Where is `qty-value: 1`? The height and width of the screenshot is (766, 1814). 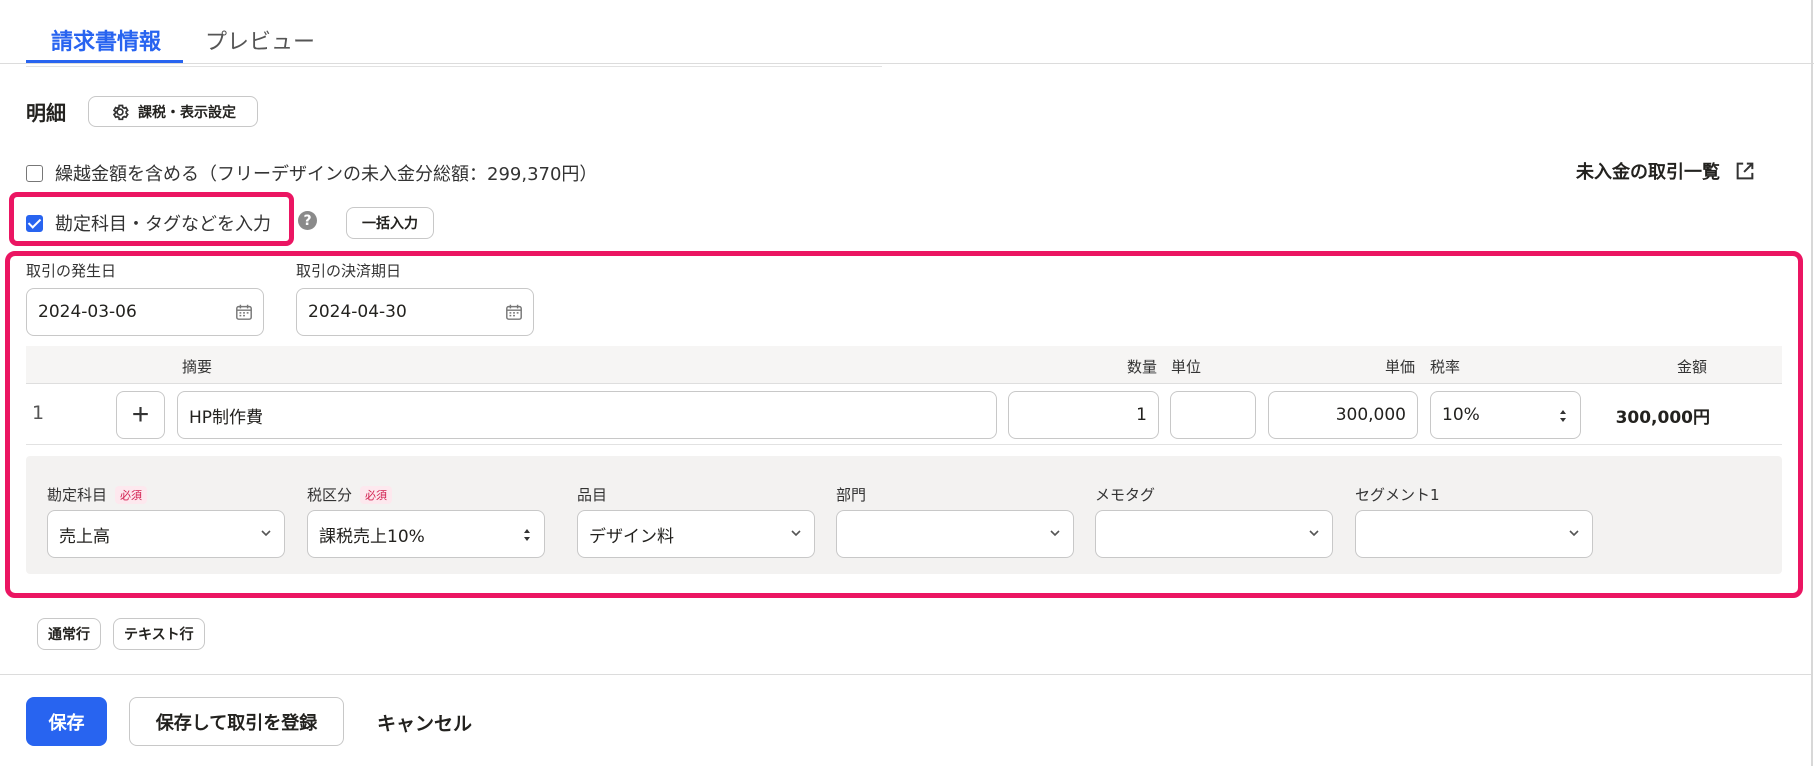 qty-value: 1 is located at coordinates (1141, 415).